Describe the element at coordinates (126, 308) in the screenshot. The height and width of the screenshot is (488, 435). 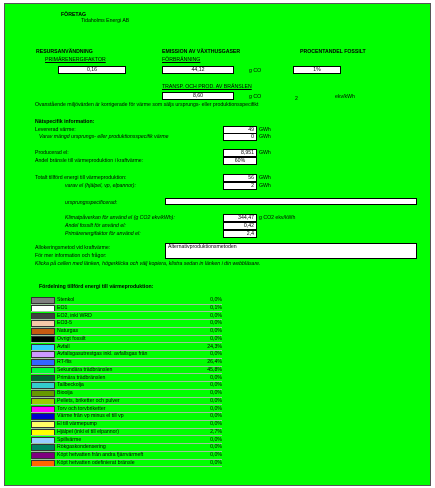
I see `legend-row: EO1 0,1%` at that location.